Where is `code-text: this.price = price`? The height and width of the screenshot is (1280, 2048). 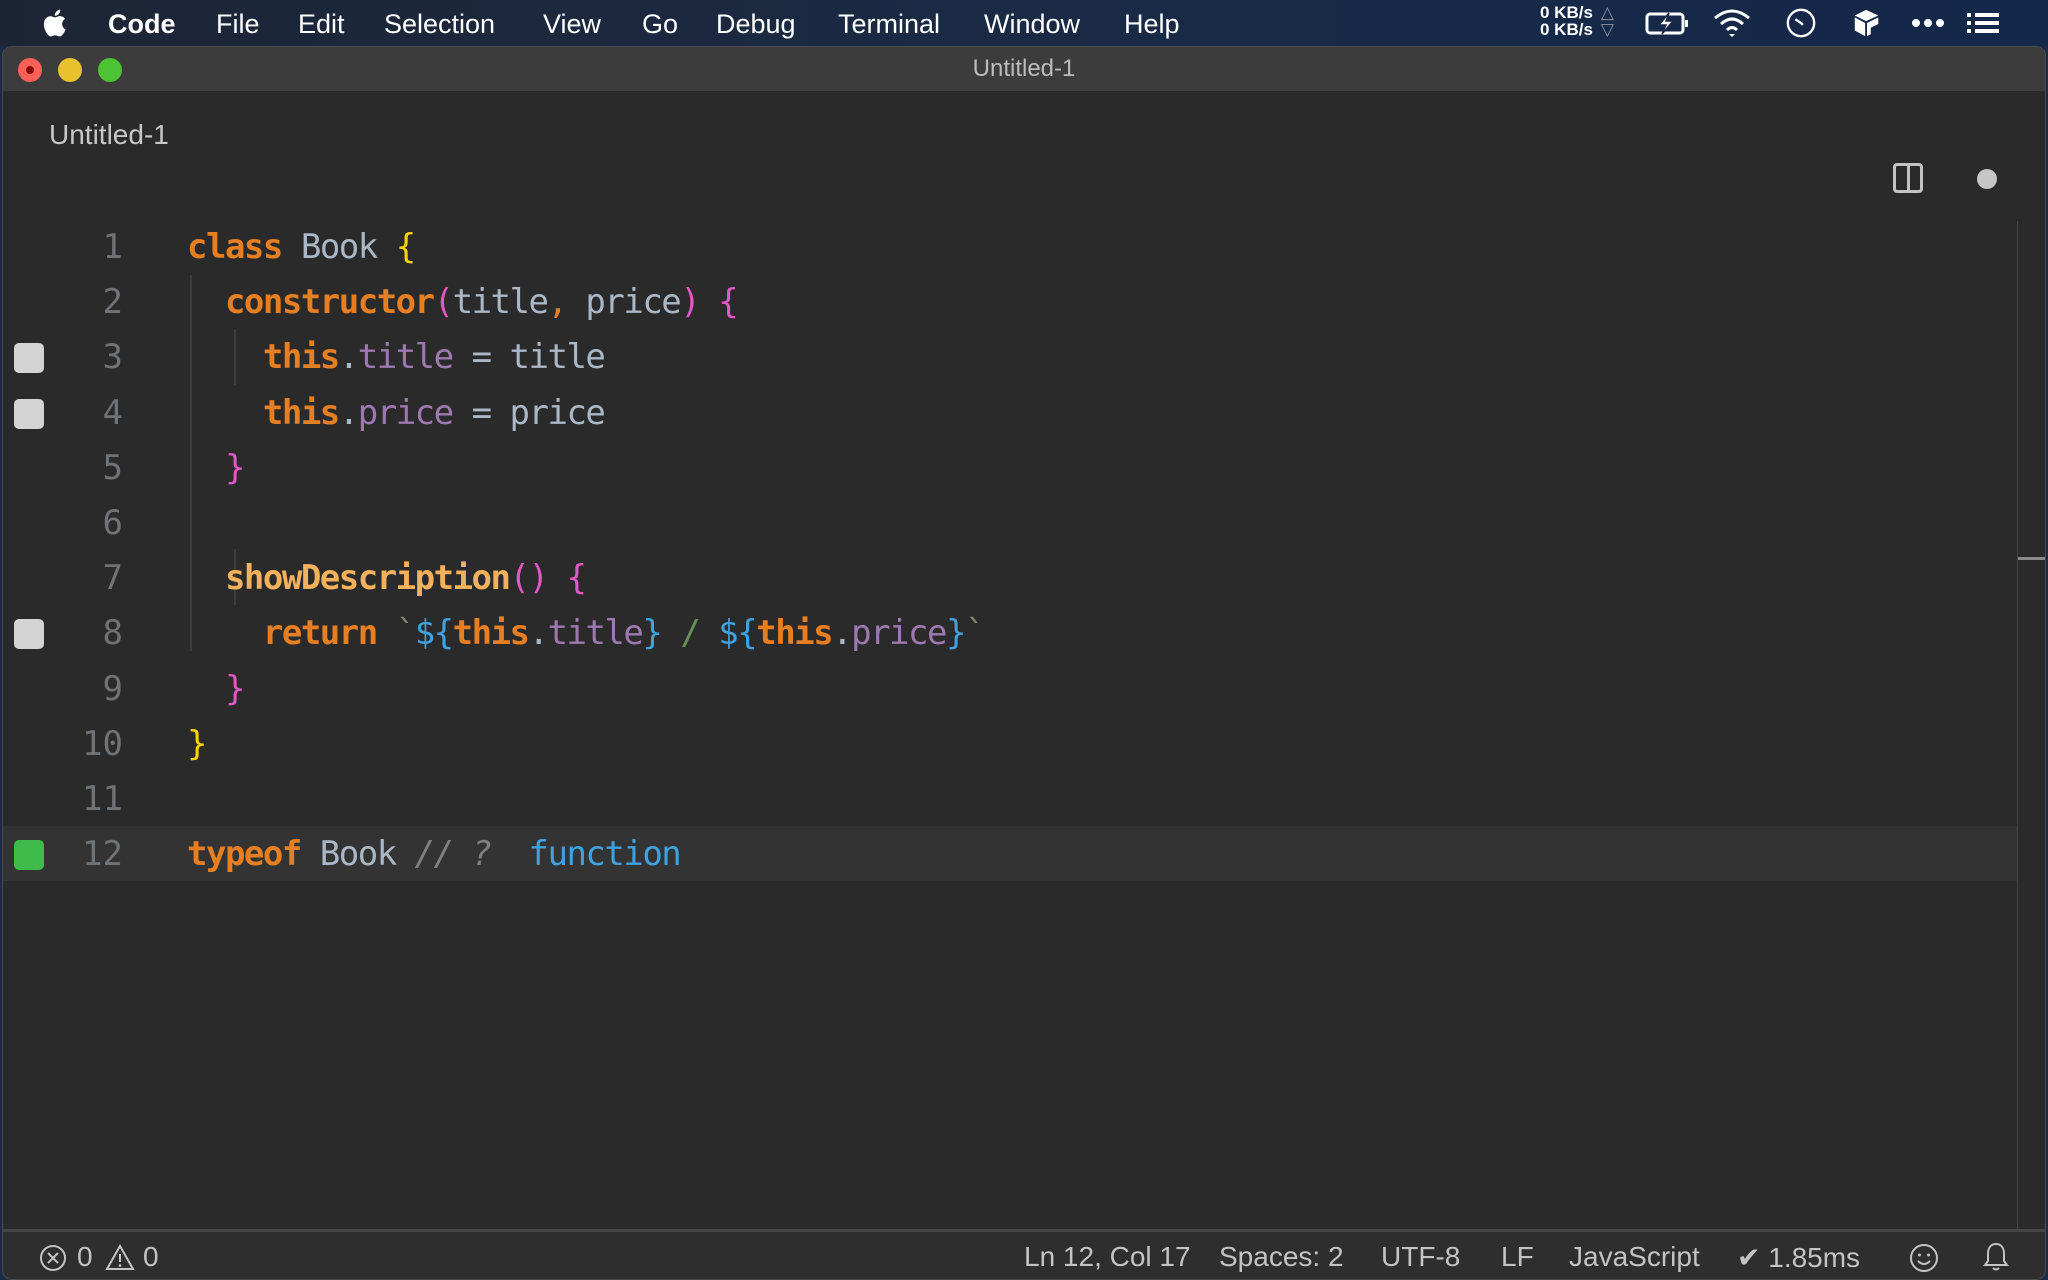 code-text: this.price = price is located at coordinates (396, 412).